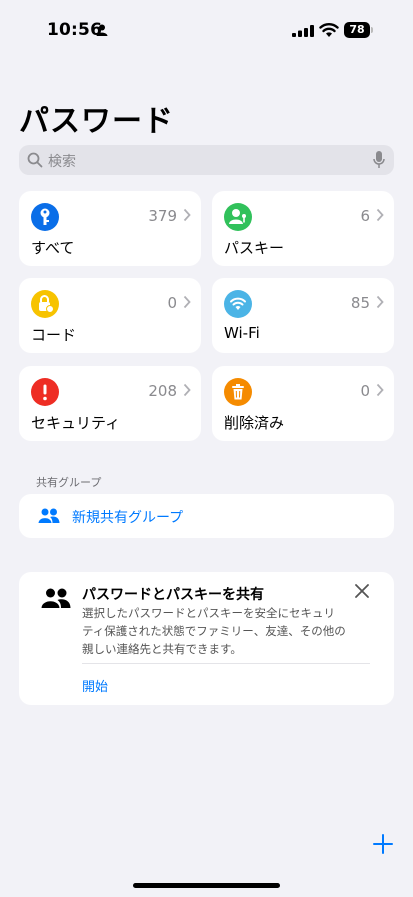 This screenshot has height=897, width=413. I want to click on tile-label: パスキー, so click(254, 248).